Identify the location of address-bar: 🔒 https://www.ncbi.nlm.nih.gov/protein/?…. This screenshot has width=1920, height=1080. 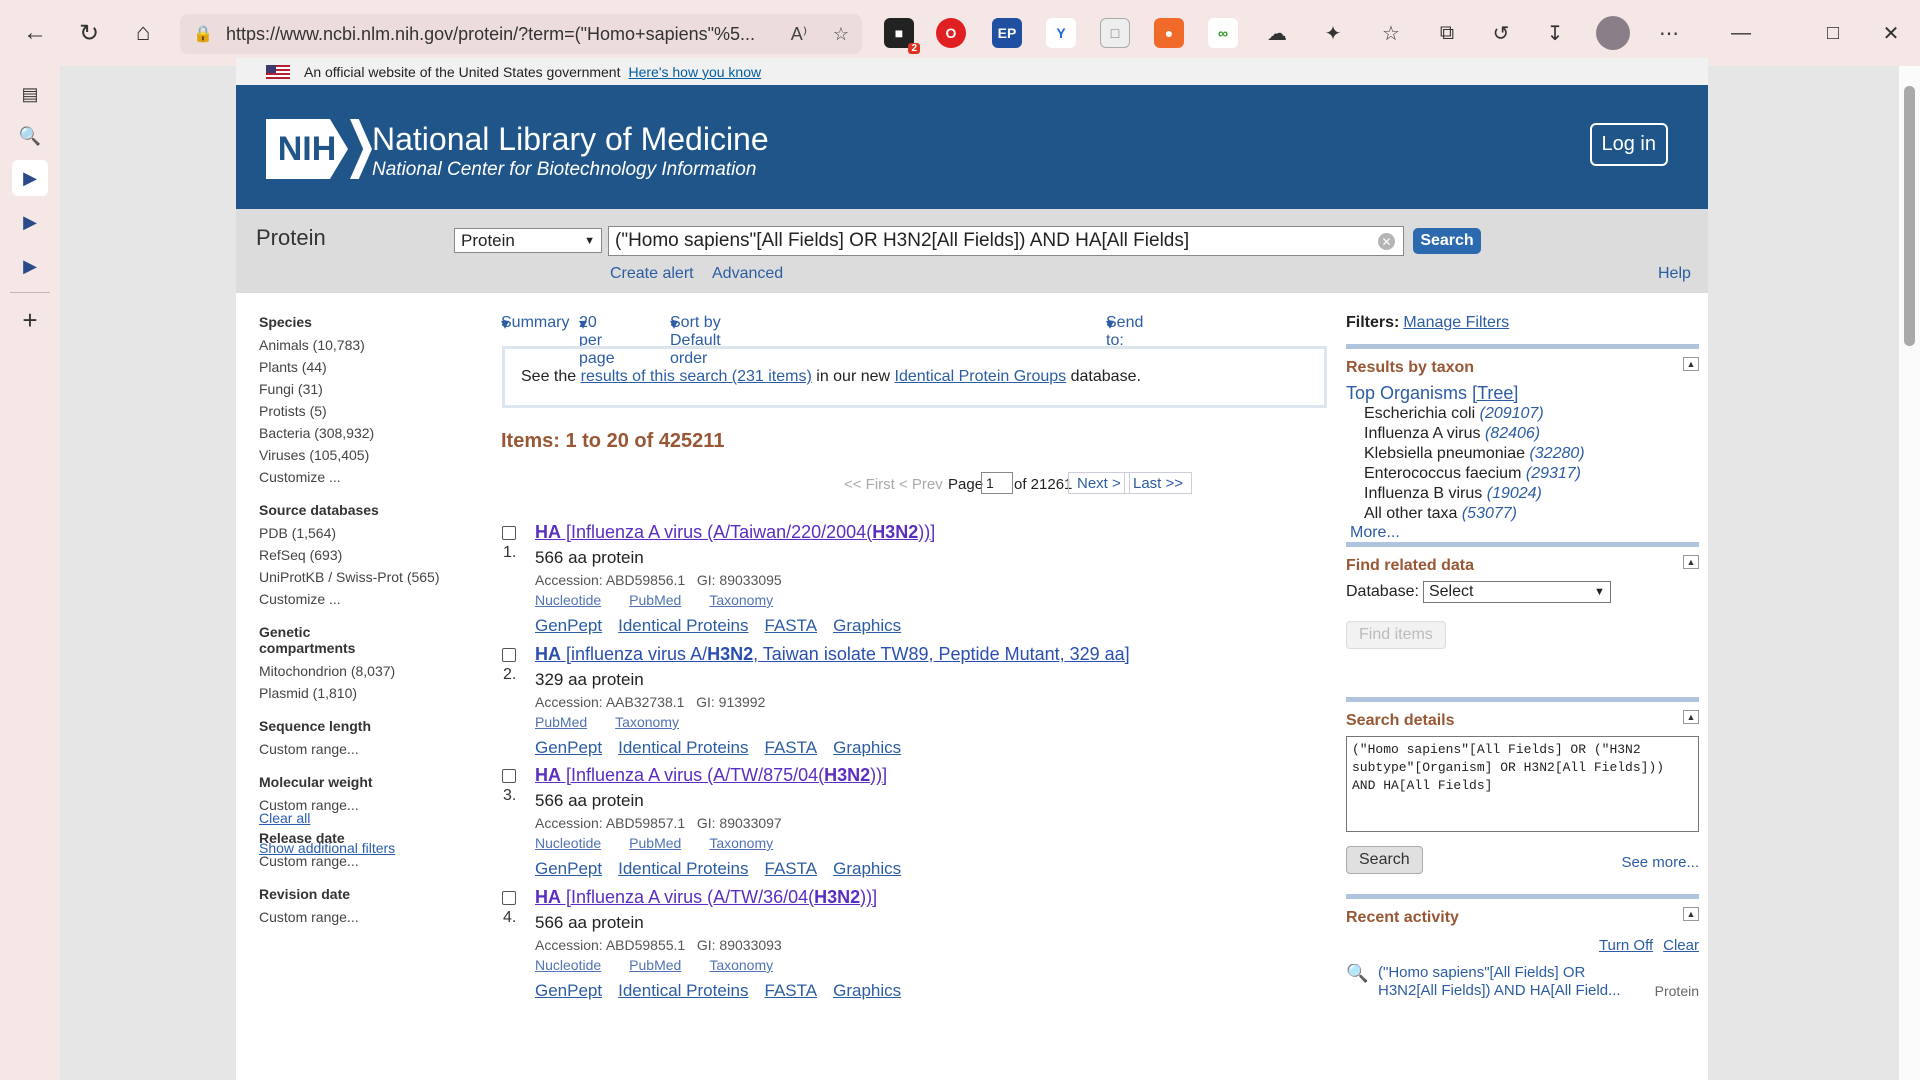
(521, 34).